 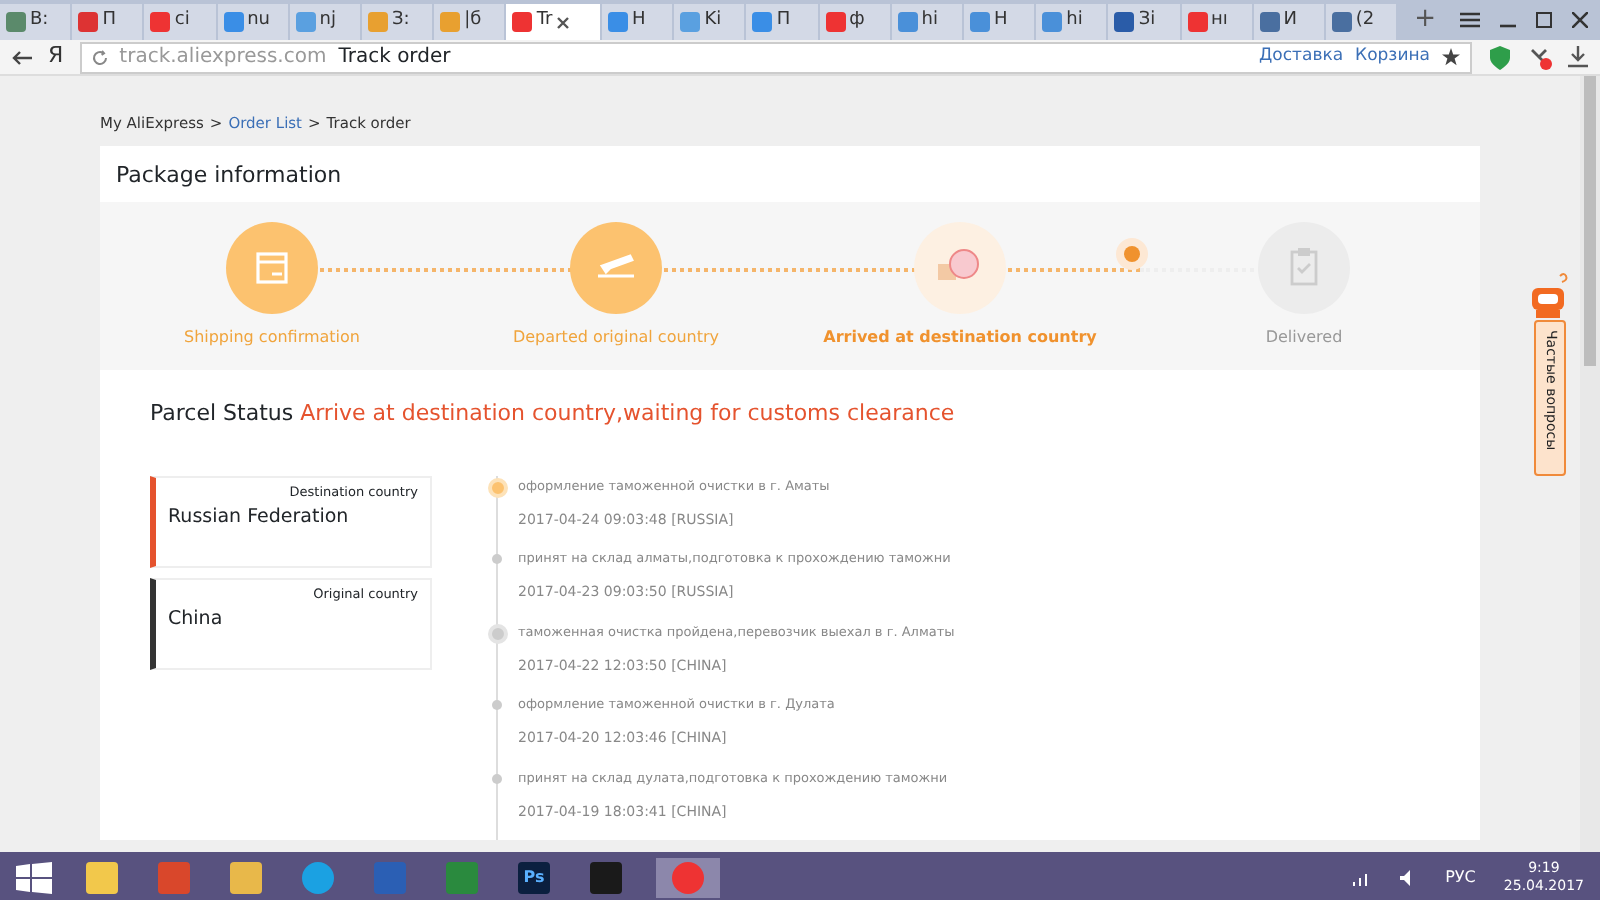 What do you see at coordinates (960, 338) in the screenshot?
I see `step-label: Arrived at destination country` at bounding box center [960, 338].